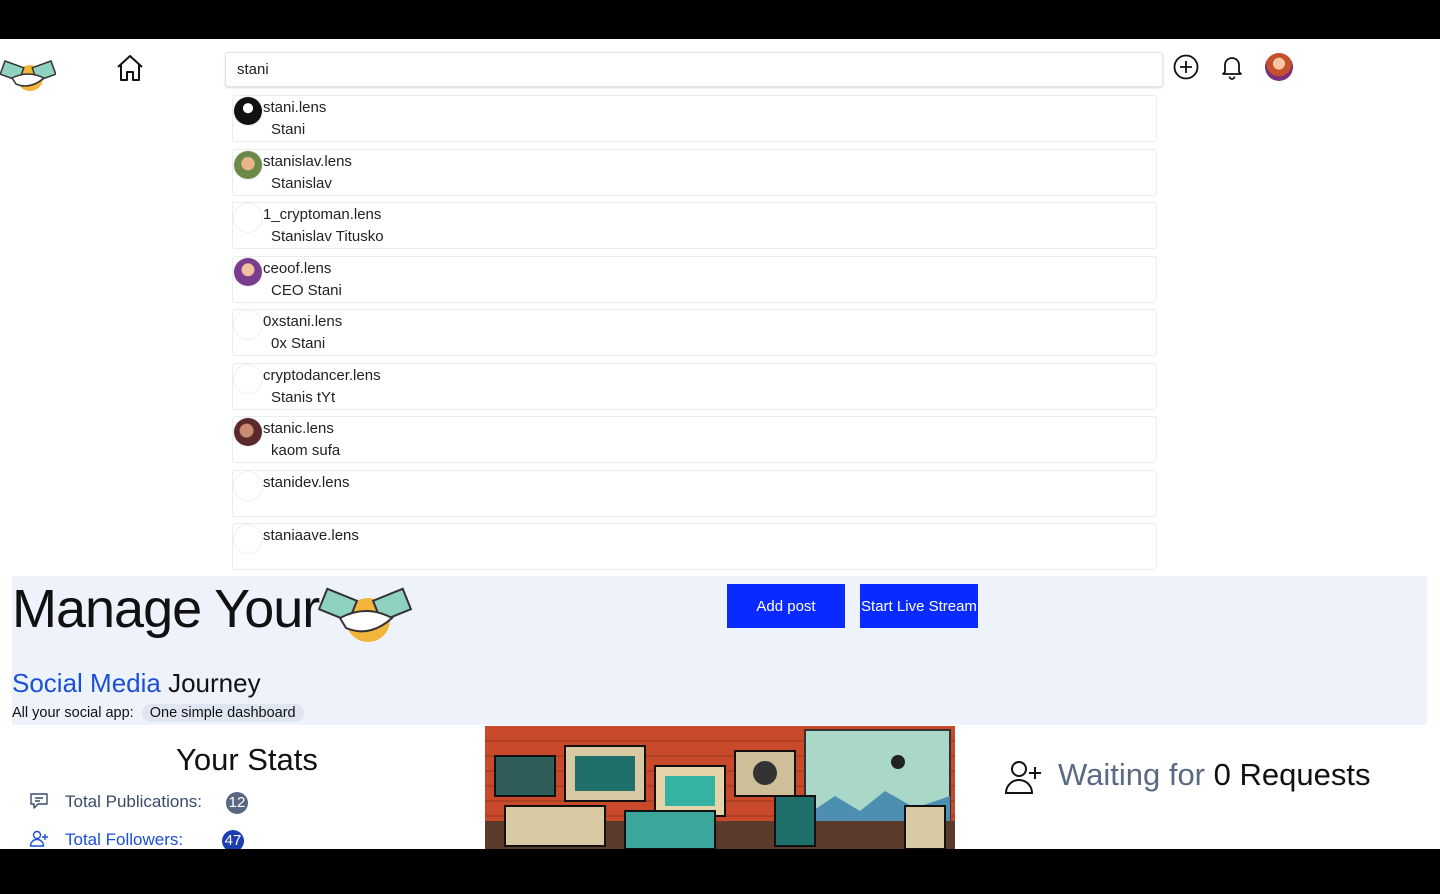 The height and width of the screenshot is (894, 1440). Describe the element at coordinates (303, 321) in the screenshot. I see `result-handle: 0xstani.lens` at that location.